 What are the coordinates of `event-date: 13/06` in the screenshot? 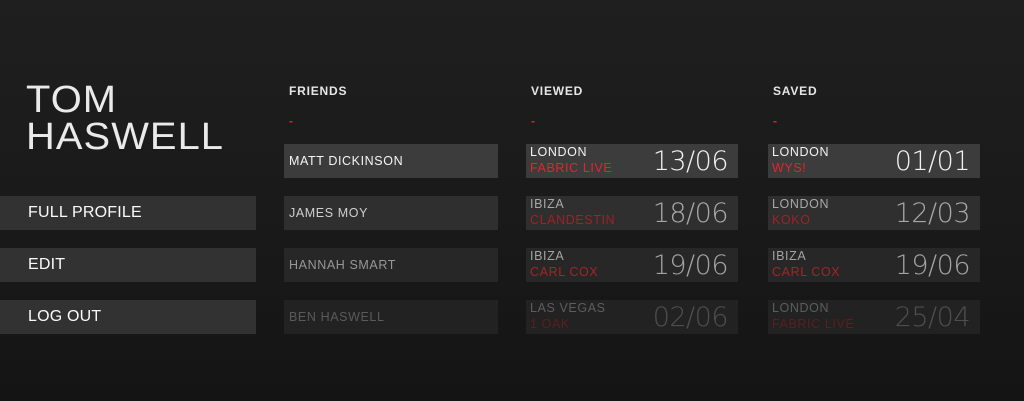 It's located at (690, 161).